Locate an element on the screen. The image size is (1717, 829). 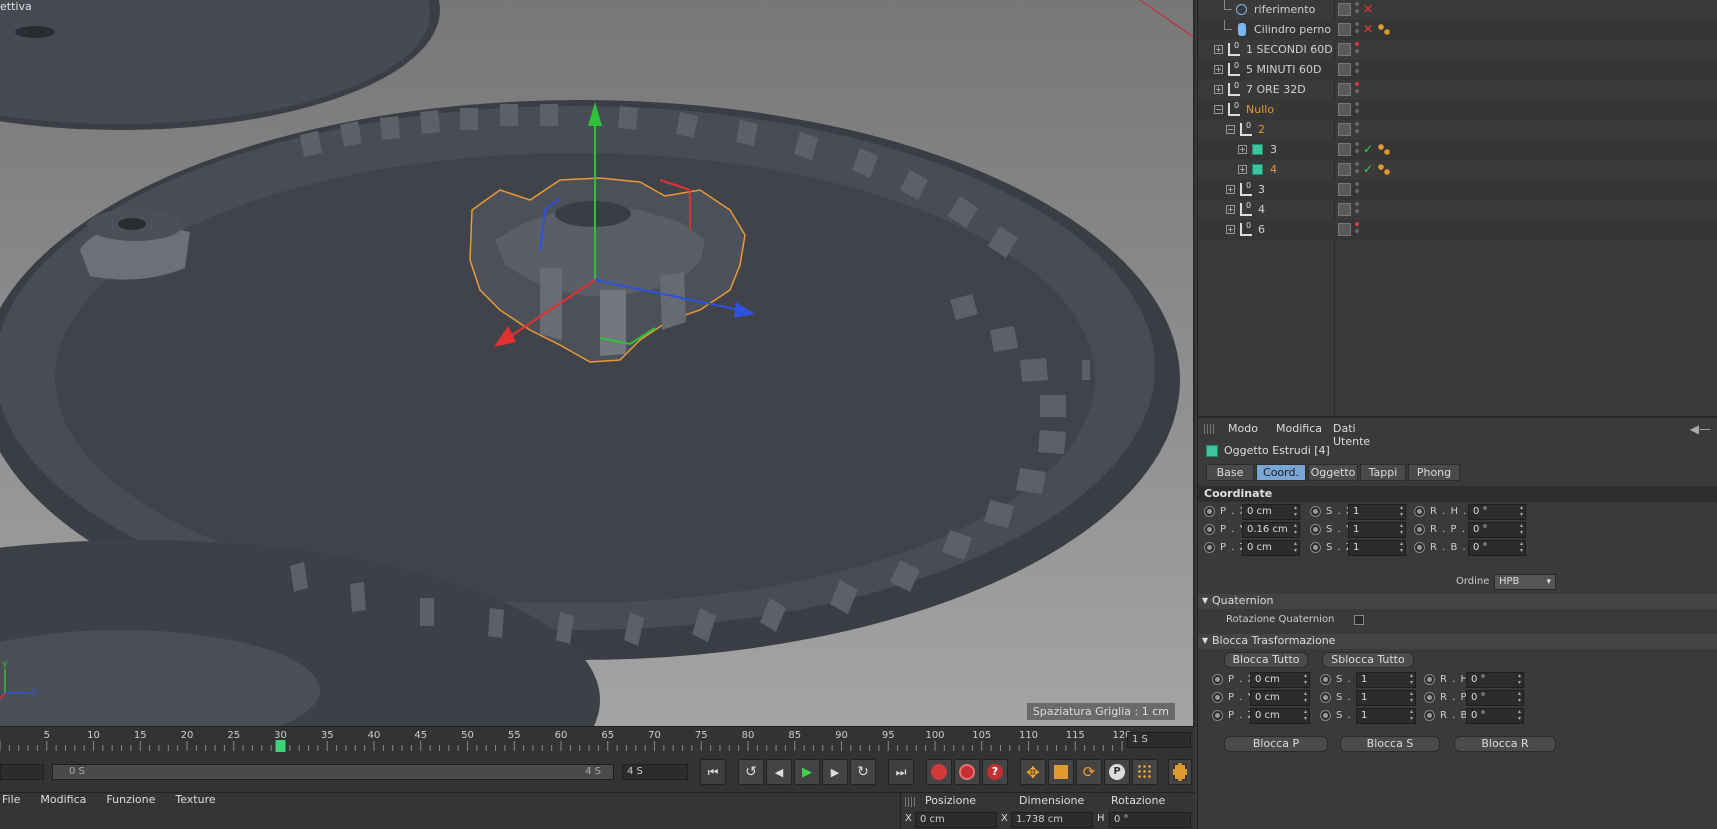
object-row: Cilindro perno ✕ is located at coordinates (1457, 30).